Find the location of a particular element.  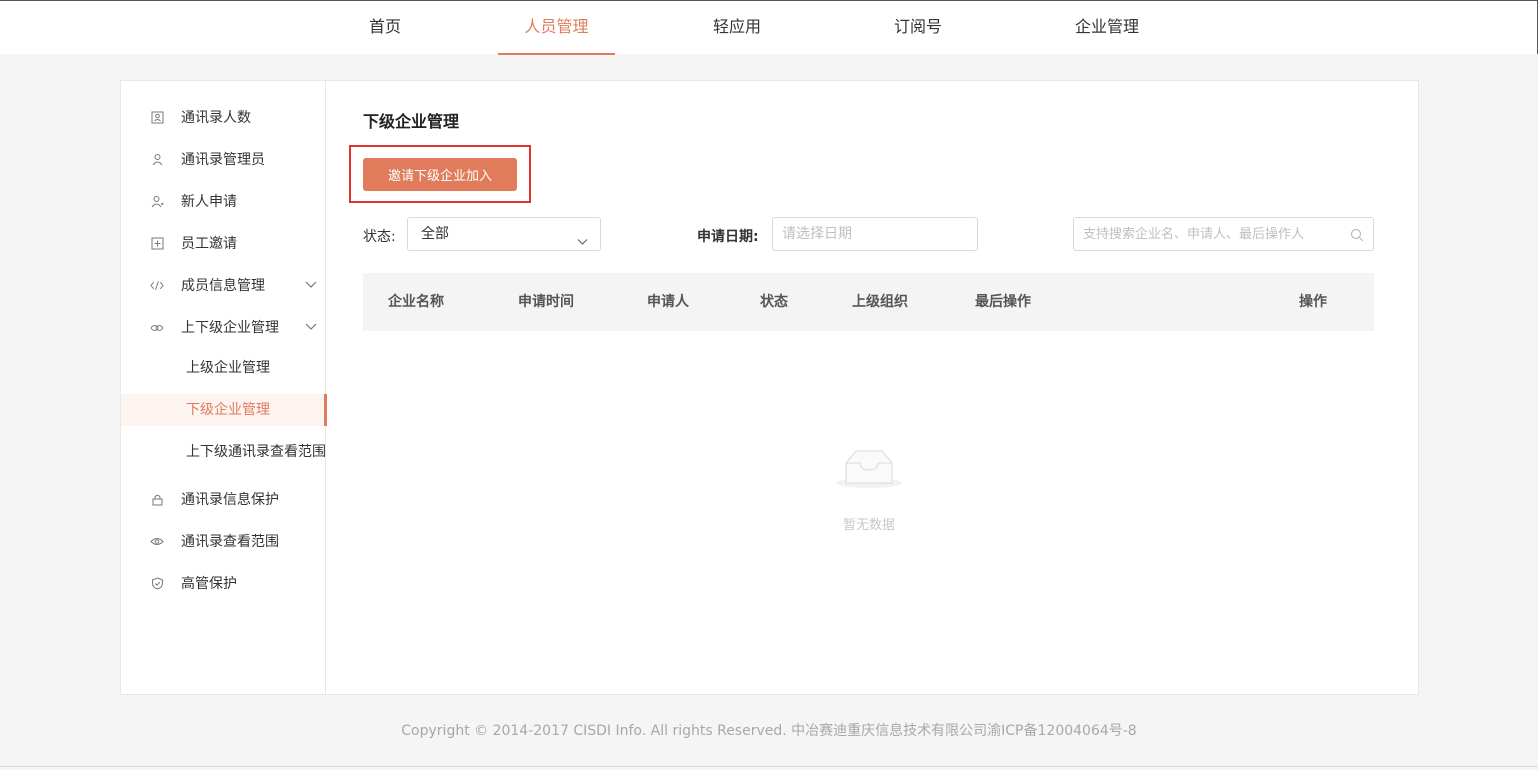

sidebar-item-enterprise-hierarchy: 上下级企业管理 is located at coordinates (223, 327).